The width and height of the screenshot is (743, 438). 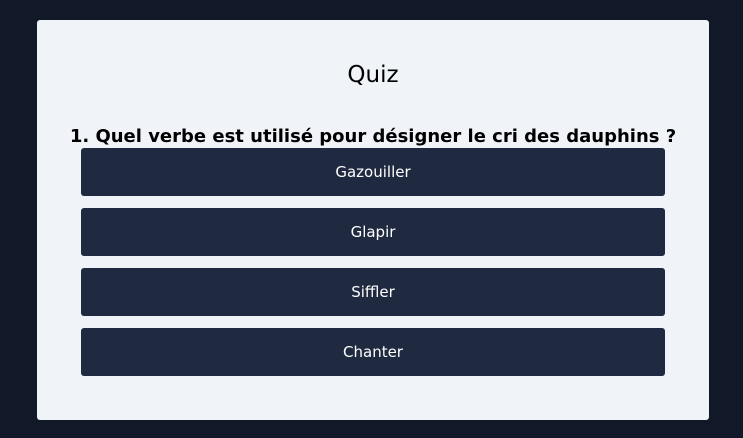 What do you see at coordinates (373, 172) in the screenshot?
I see `answer-button-gazouiller: Gazouiller` at bounding box center [373, 172].